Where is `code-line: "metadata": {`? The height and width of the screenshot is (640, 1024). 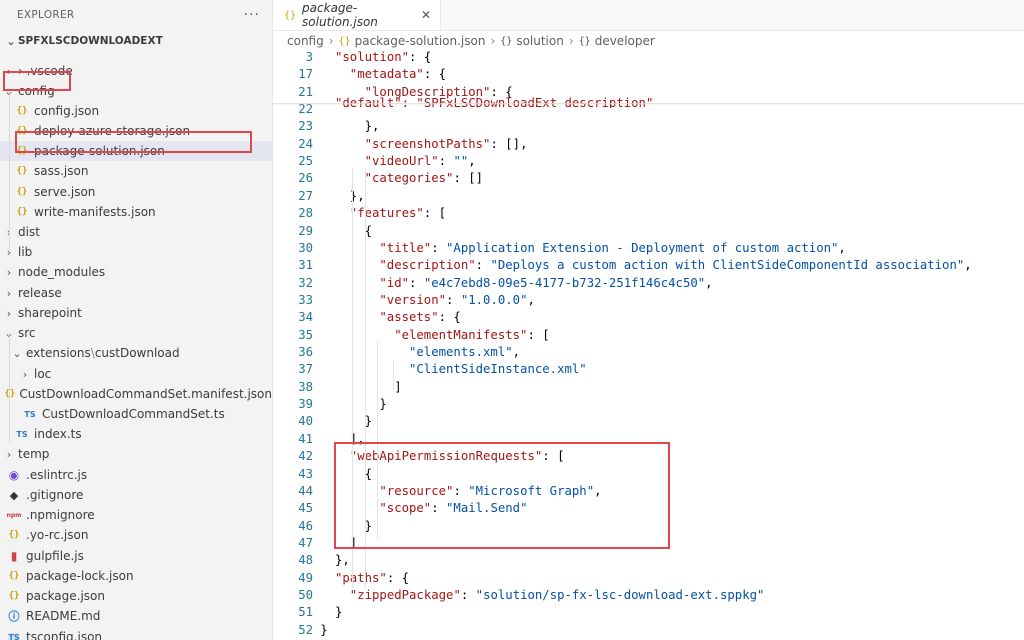
code-line: "metadata": { is located at coordinates (398, 74).